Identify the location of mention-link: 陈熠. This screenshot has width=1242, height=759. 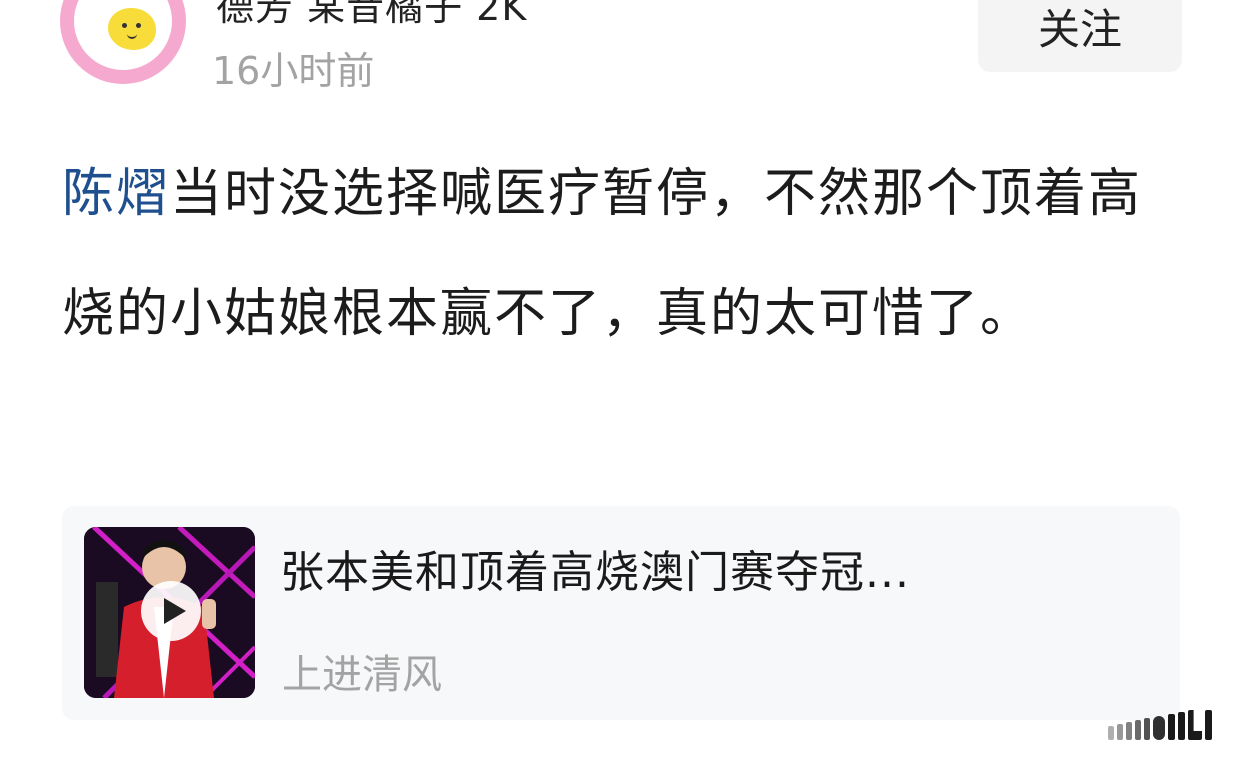
(116, 194).